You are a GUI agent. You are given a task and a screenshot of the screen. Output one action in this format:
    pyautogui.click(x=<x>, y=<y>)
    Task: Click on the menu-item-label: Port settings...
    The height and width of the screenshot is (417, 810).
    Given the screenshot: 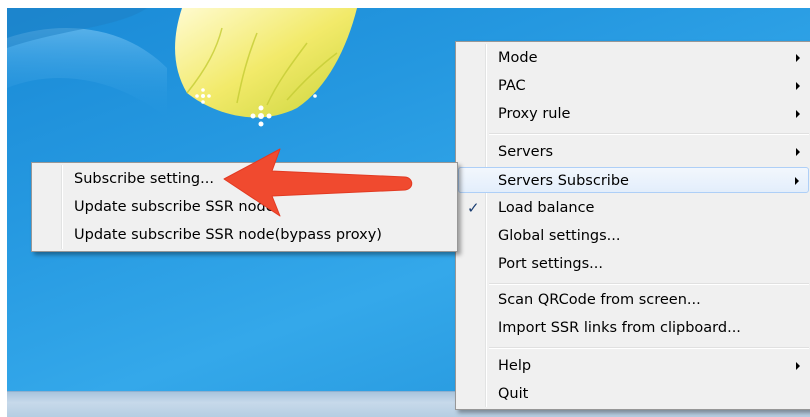 What is the action you would take?
    pyautogui.click(x=551, y=264)
    